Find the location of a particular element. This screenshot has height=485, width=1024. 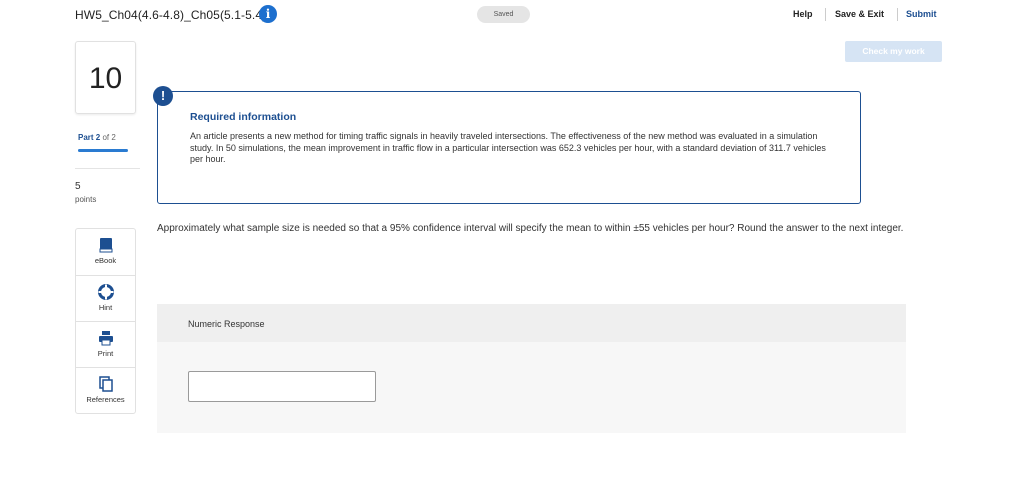

part-progress-fill is located at coordinates (103, 150).